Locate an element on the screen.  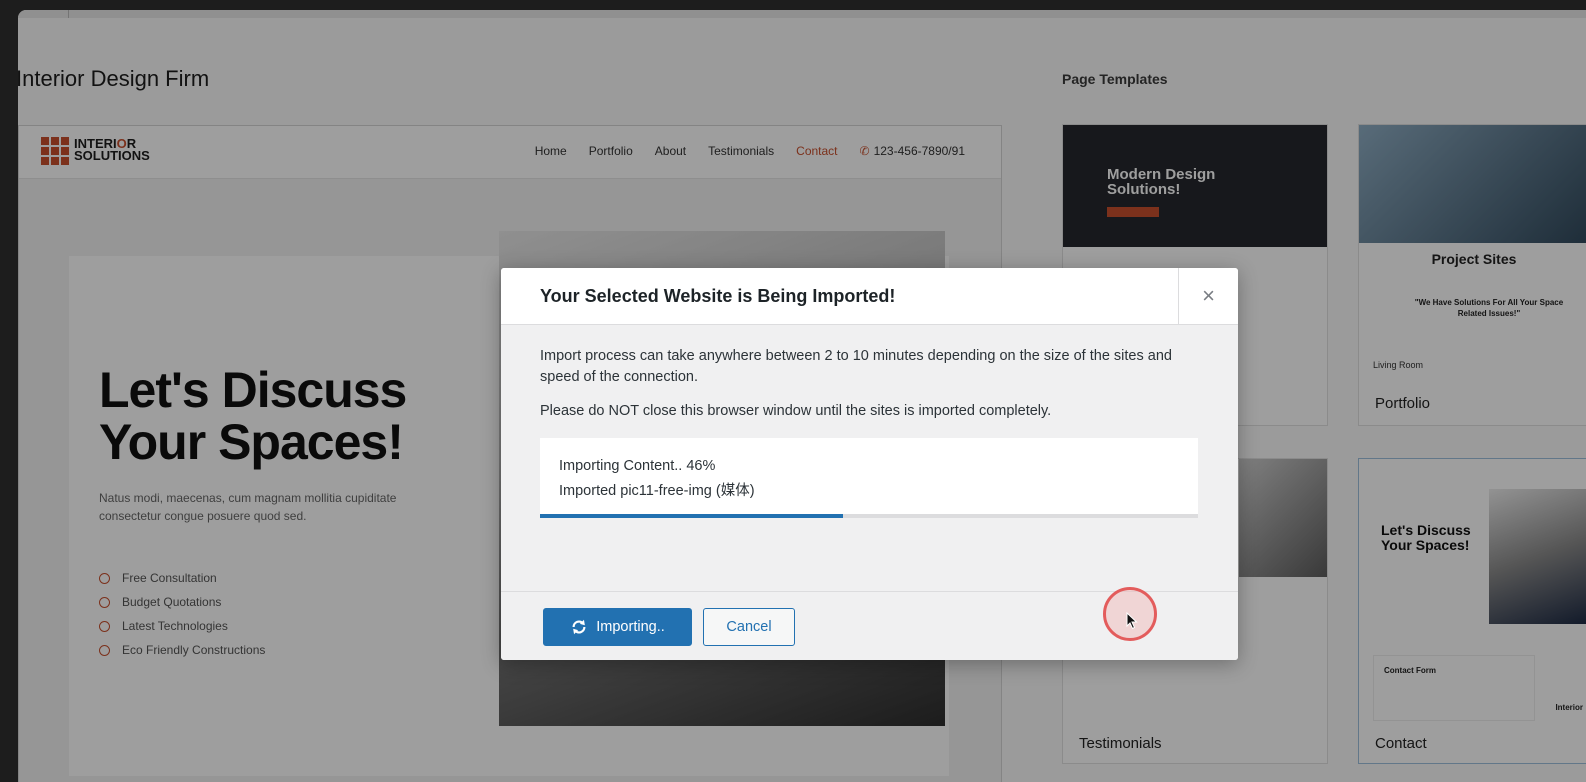
importing-button: Importing.. is located at coordinates (617, 627).